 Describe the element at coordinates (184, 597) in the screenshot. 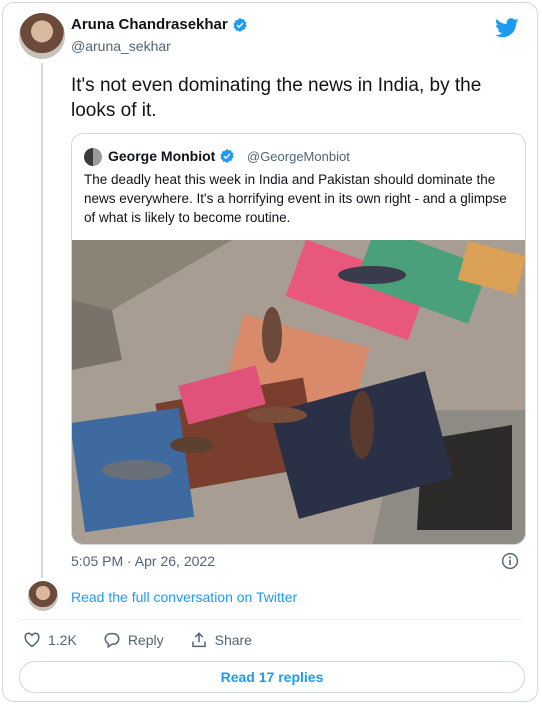

I see `read-conversation-link: Read the full conversation on Twitter` at that location.